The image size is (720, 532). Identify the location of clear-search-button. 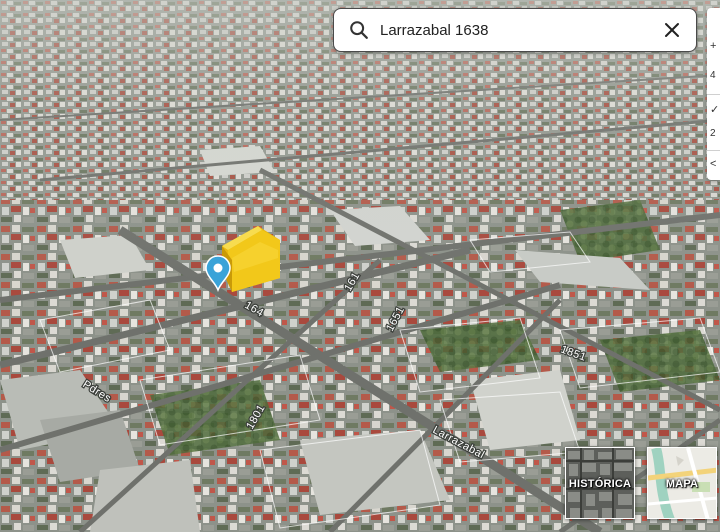
(672, 30).